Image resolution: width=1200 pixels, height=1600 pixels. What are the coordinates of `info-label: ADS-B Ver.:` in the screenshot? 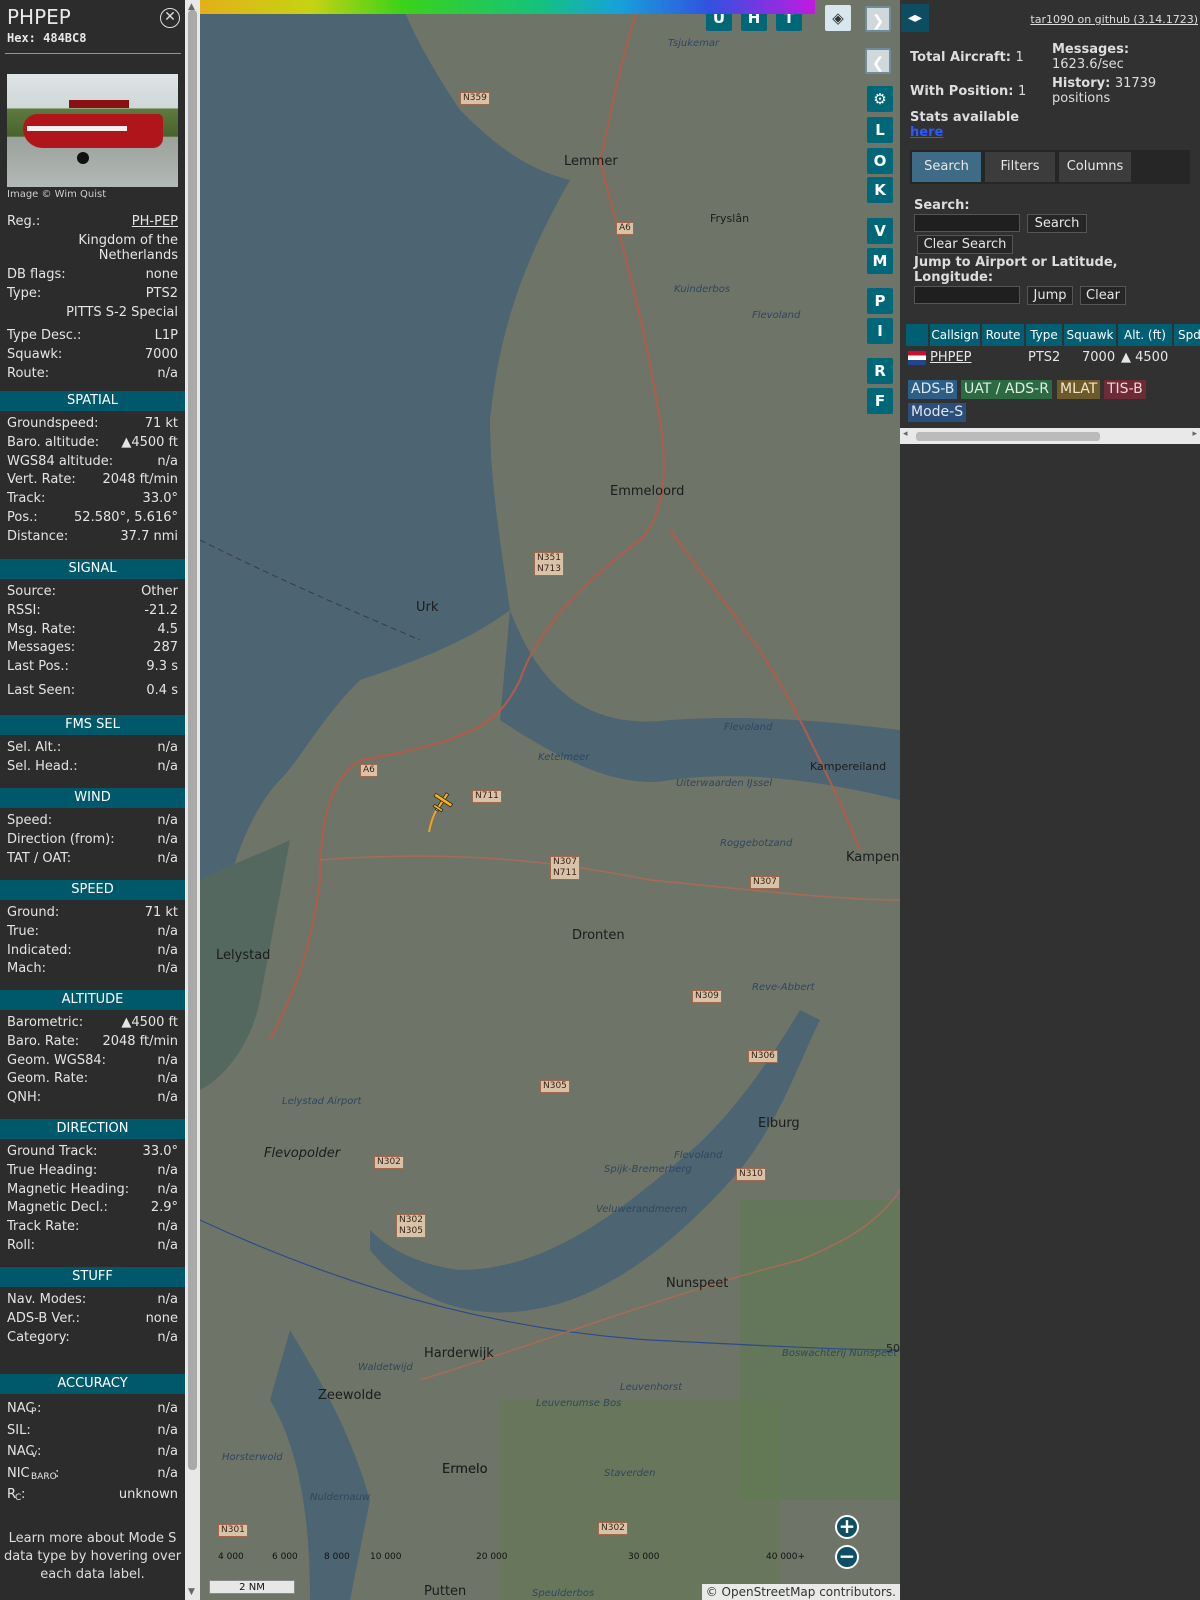 It's located at (43, 1318).